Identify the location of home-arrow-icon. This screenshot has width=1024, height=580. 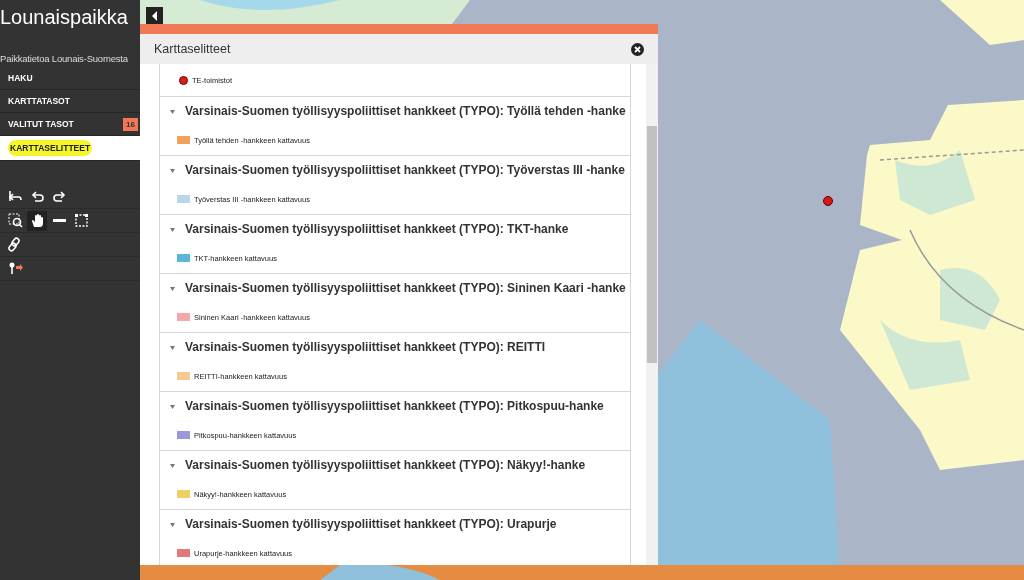
(15, 196).